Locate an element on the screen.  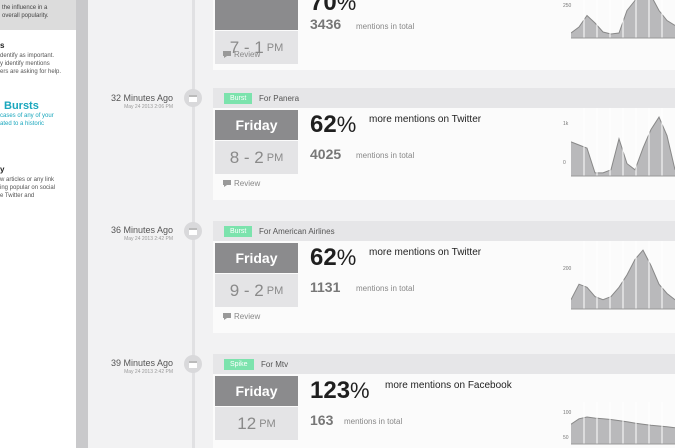
time-ago: 36 Minutes Ago is located at coordinates (141, 230).